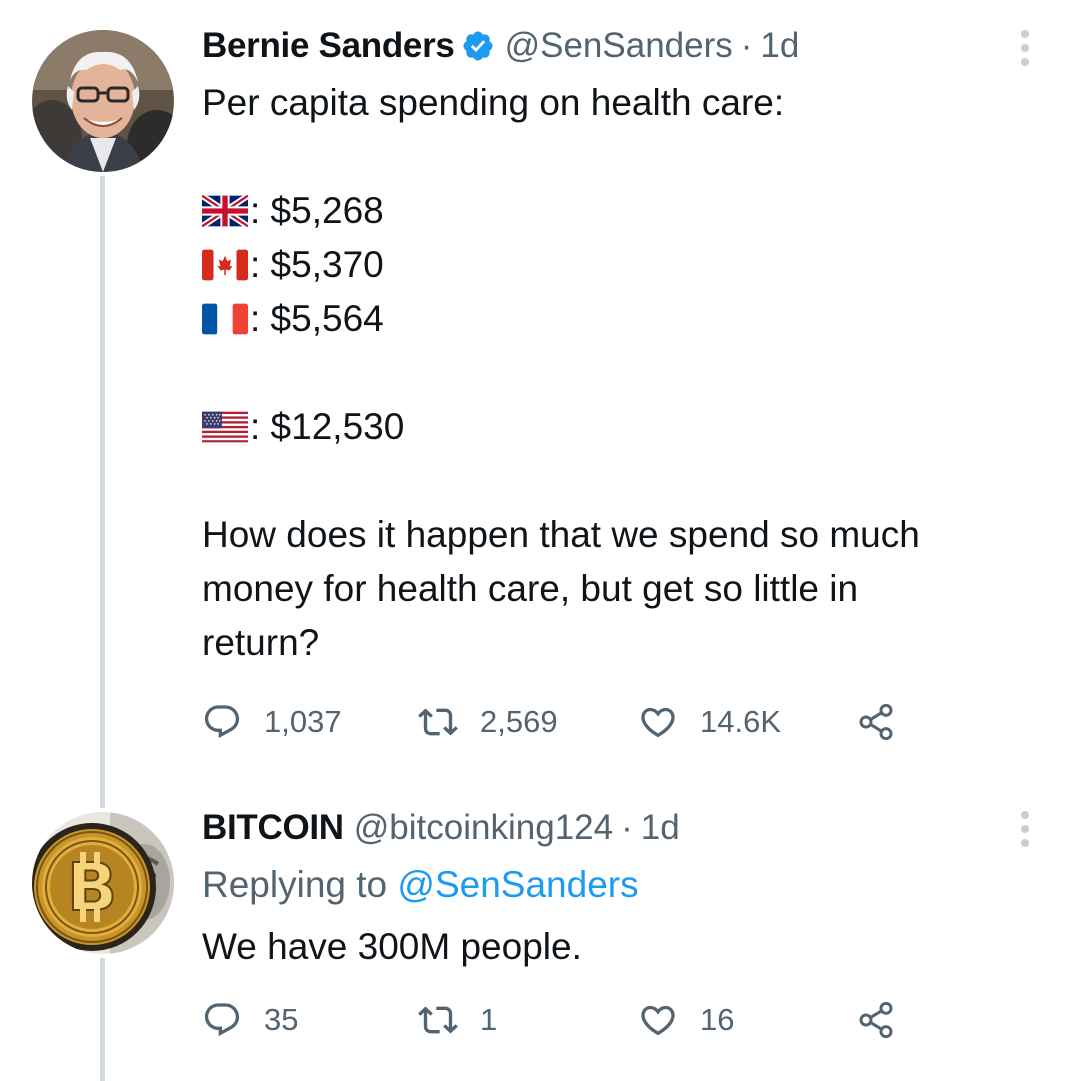 The image size is (1079, 1081). Describe the element at coordinates (225, 265) in the screenshot. I see `flag-canada-icon` at that location.